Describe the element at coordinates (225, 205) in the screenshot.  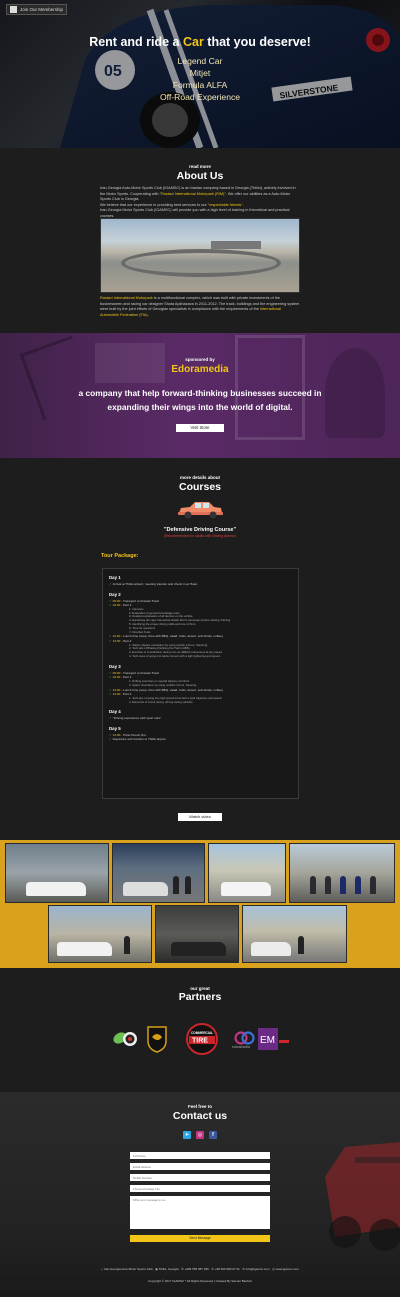
I see `friends-link: "respectable friends"` at that location.